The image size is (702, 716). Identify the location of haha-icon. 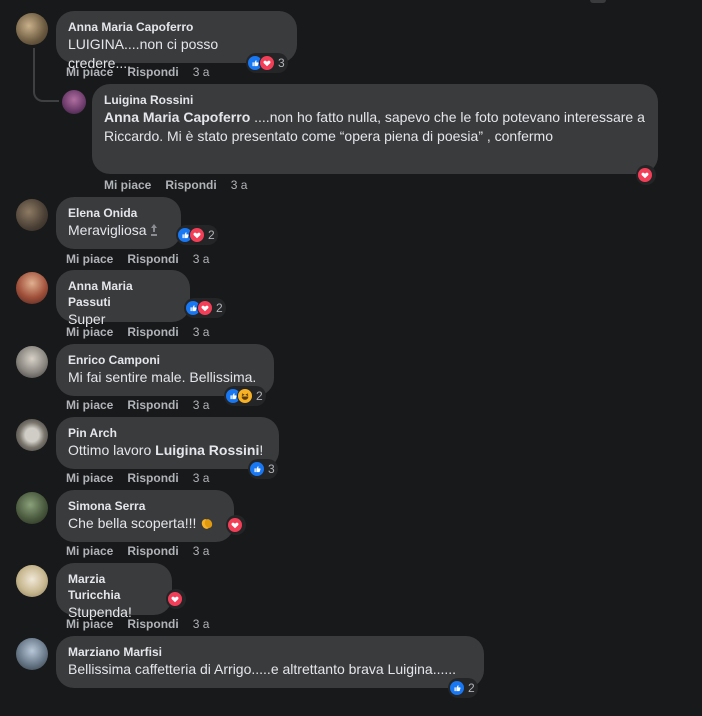
(245, 396).